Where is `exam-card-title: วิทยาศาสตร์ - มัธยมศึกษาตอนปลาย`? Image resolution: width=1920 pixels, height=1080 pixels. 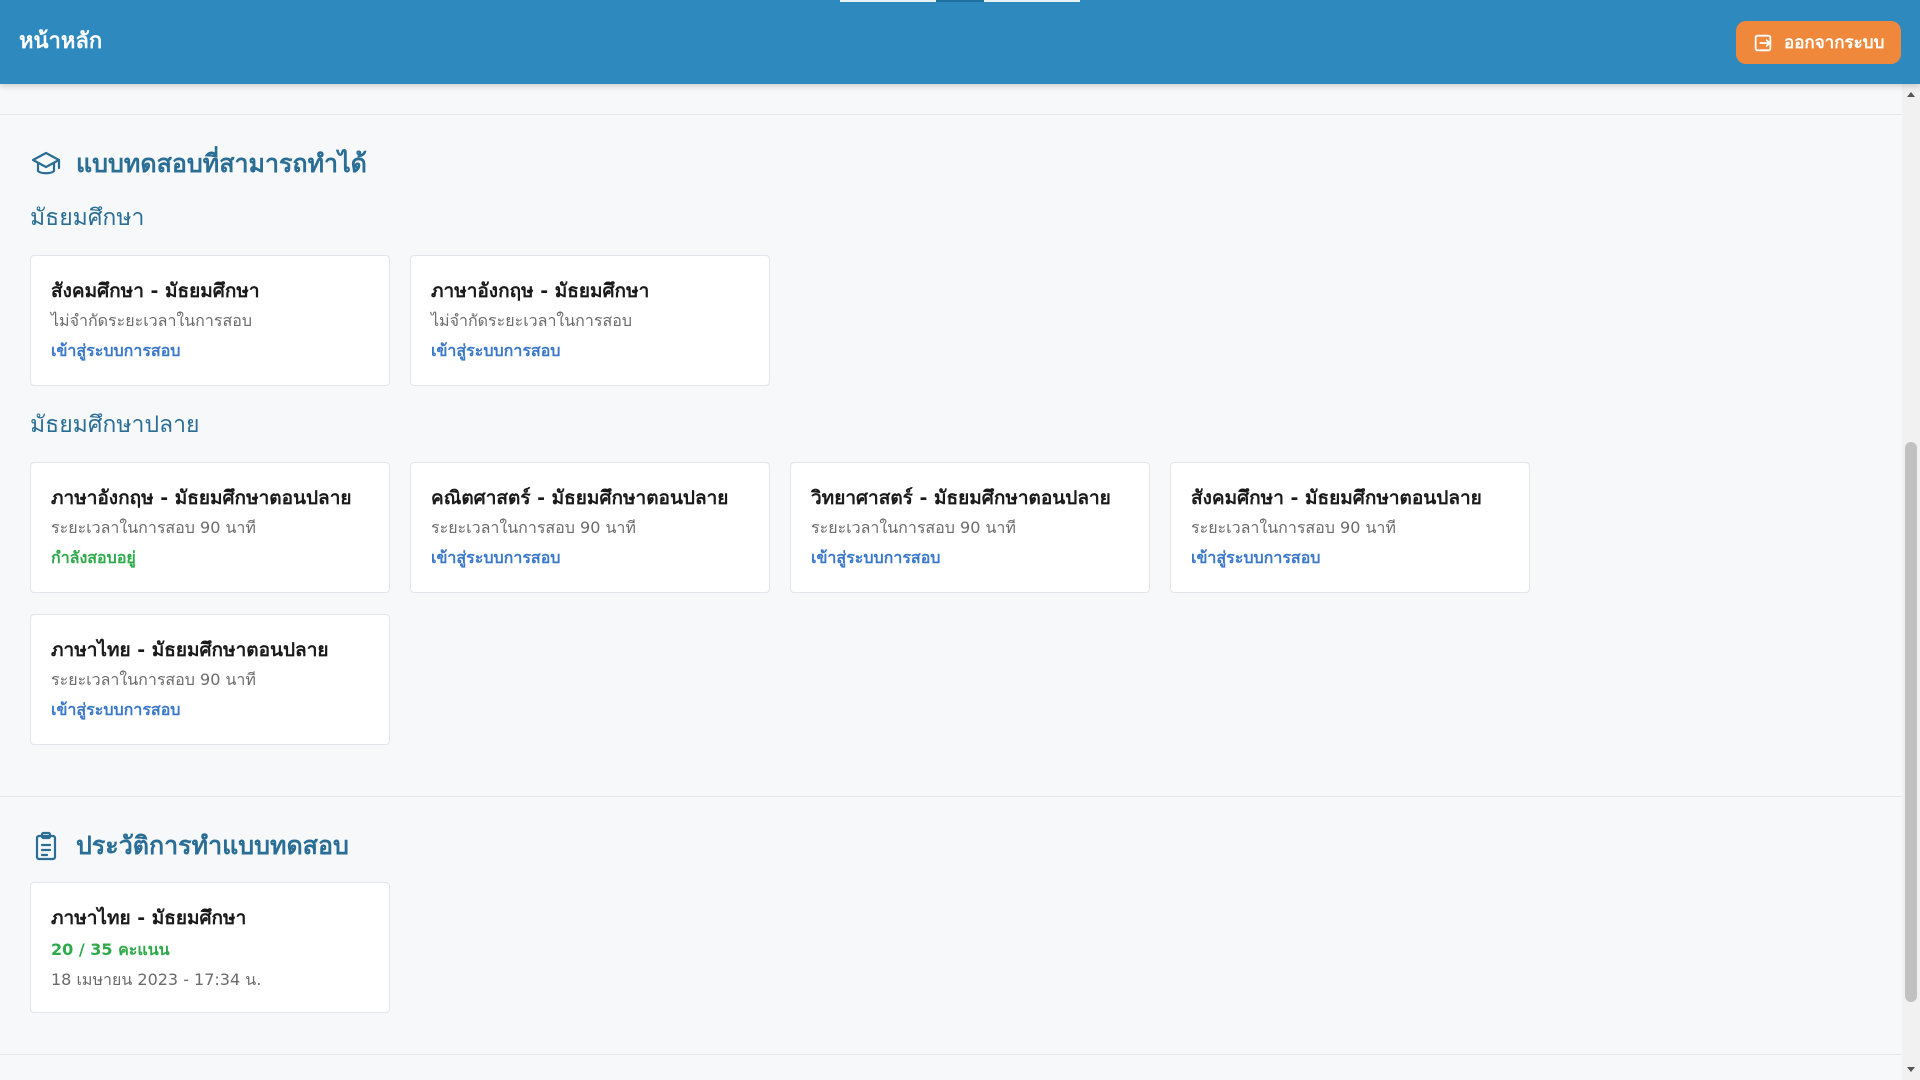 exam-card-title: วิทยาศาสตร์ - มัธยมศึกษาตอนปลาย is located at coordinates (961, 498).